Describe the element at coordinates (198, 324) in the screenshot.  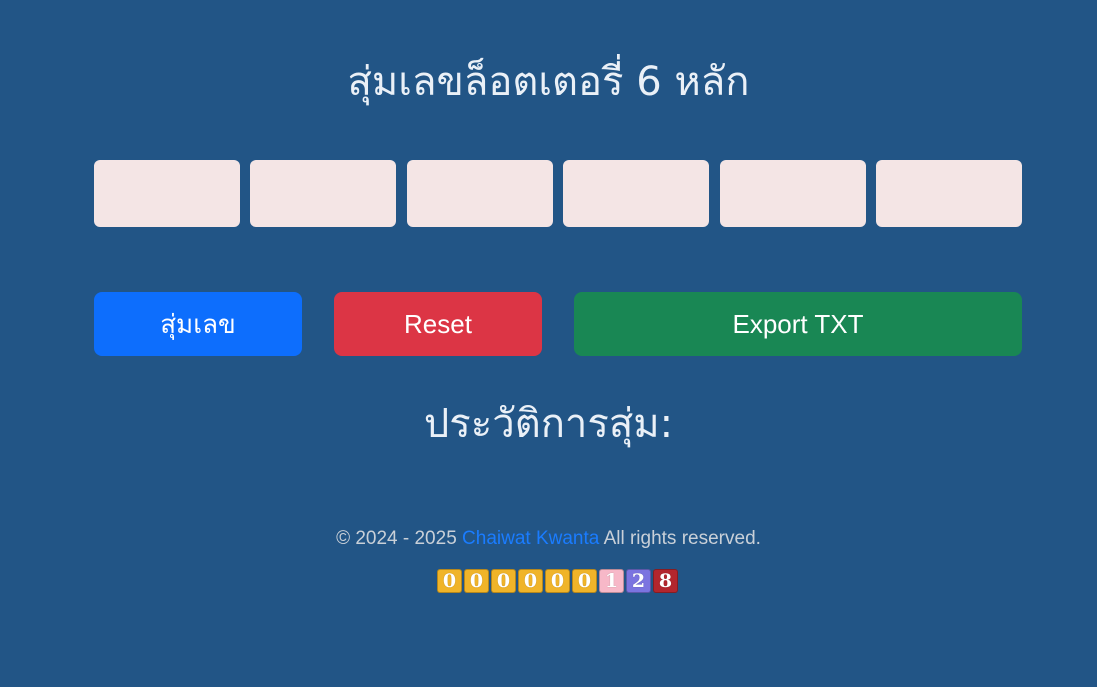
I see `random-button: สุ่มเลข` at that location.